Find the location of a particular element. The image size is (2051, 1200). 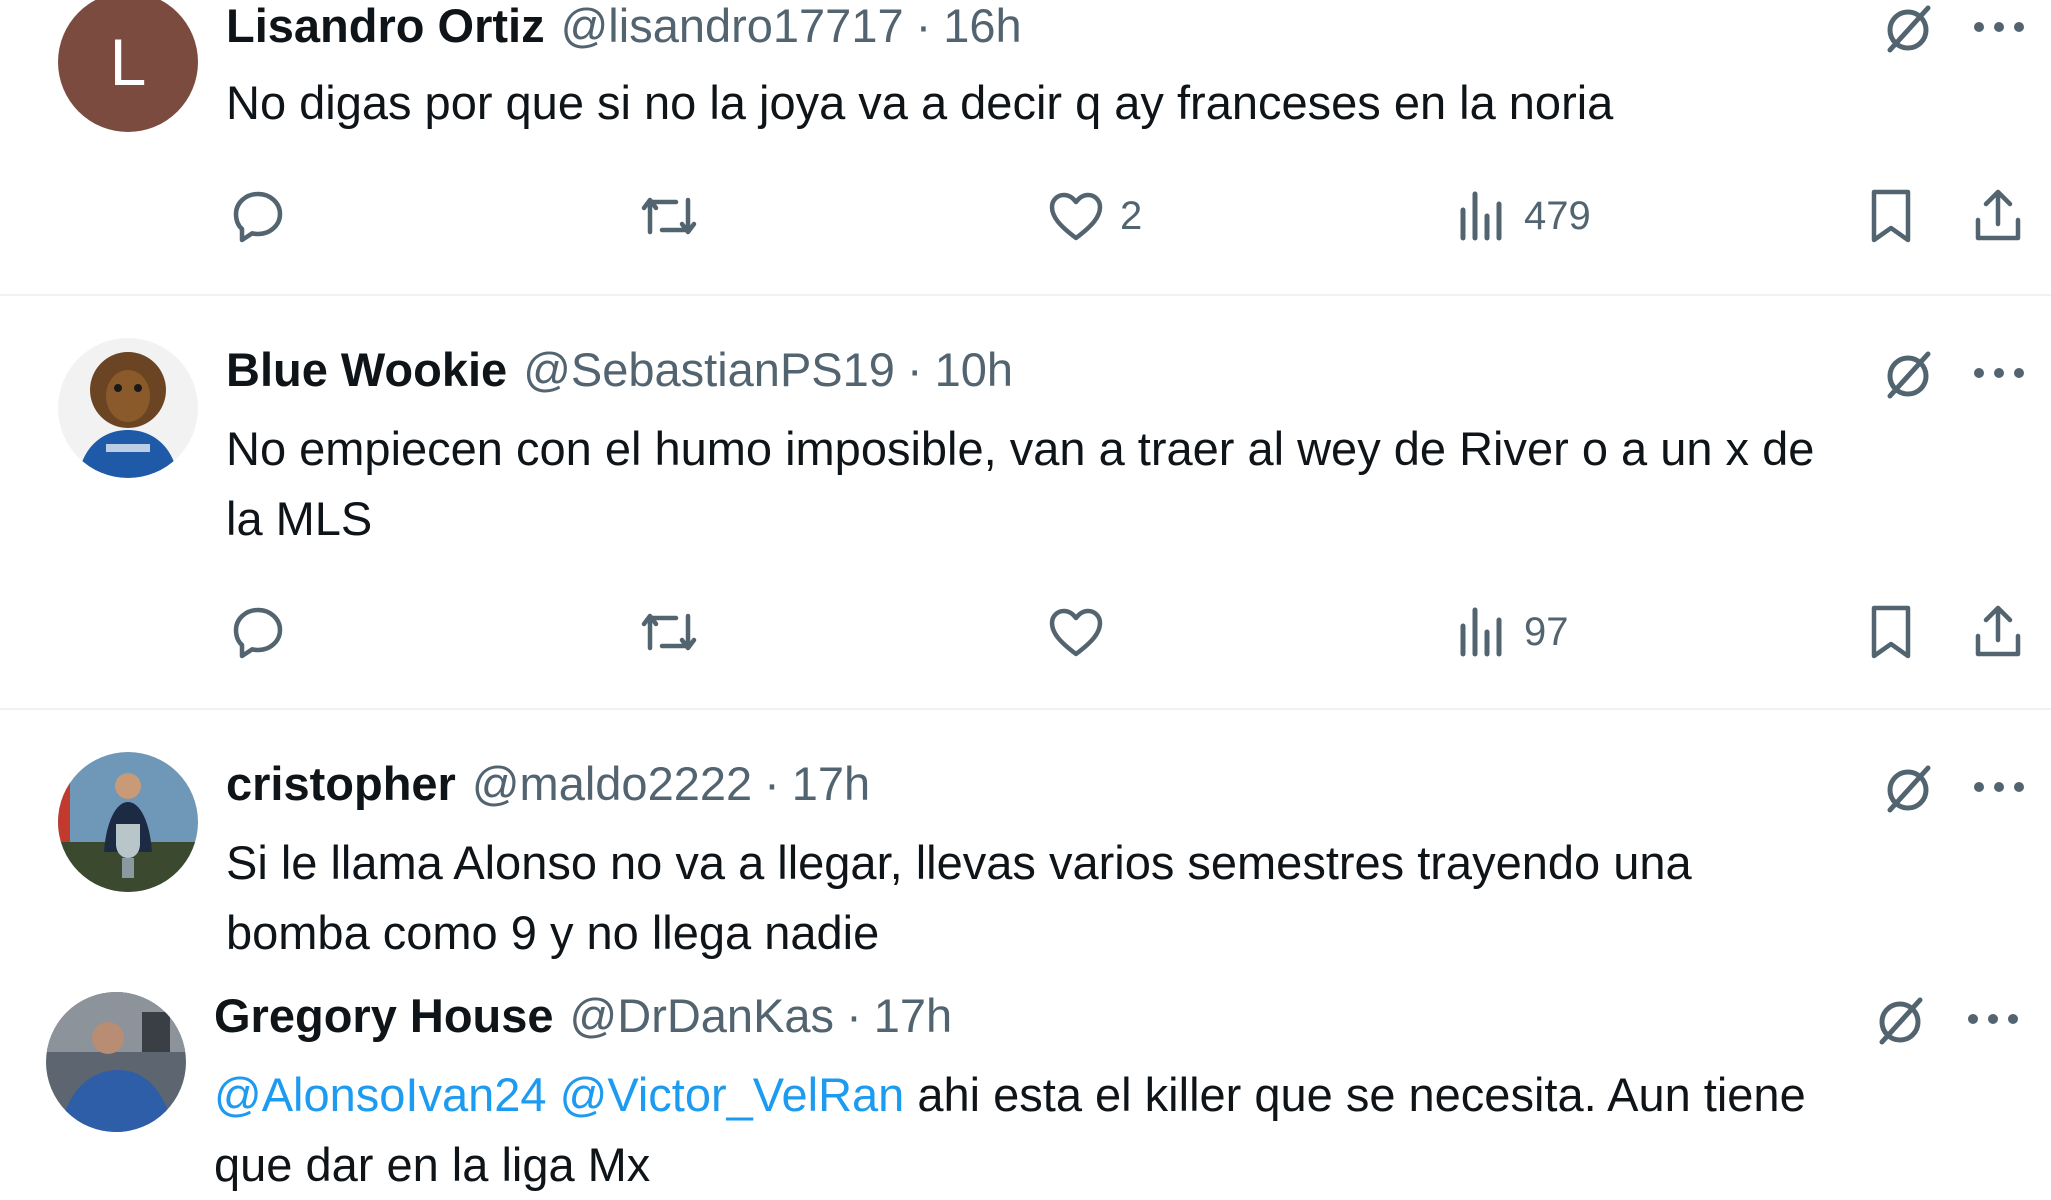

like-button: 2 is located at coordinates (1094, 216).